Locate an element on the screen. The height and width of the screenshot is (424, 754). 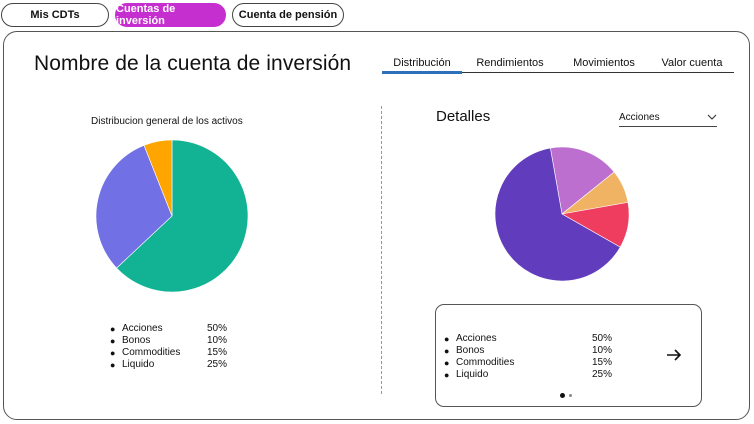
tab-cuentas-de-inversion: Cuentas de inversión is located at coordinates (170, 15).